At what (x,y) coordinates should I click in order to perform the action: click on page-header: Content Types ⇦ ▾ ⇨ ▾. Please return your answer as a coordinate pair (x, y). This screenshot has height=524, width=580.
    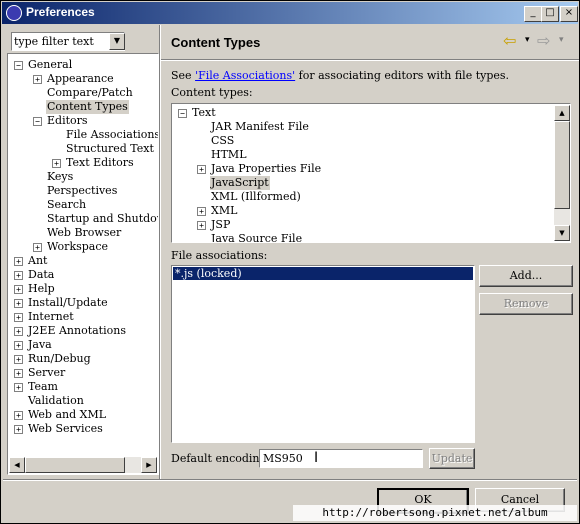
    Looking at the image, I should click on (369, 42).